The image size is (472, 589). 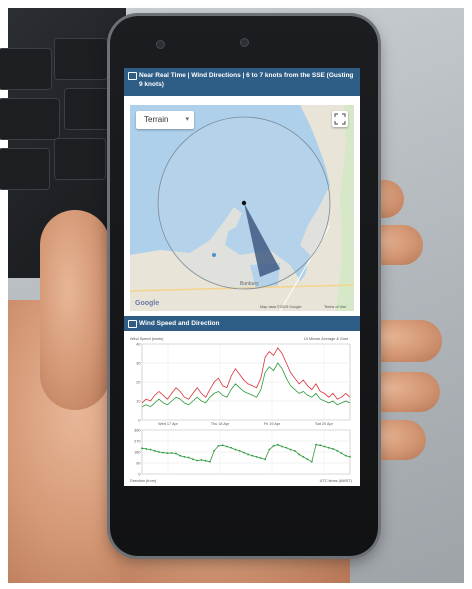 I want to click on hand-thumb, so click(x=75, y=310).